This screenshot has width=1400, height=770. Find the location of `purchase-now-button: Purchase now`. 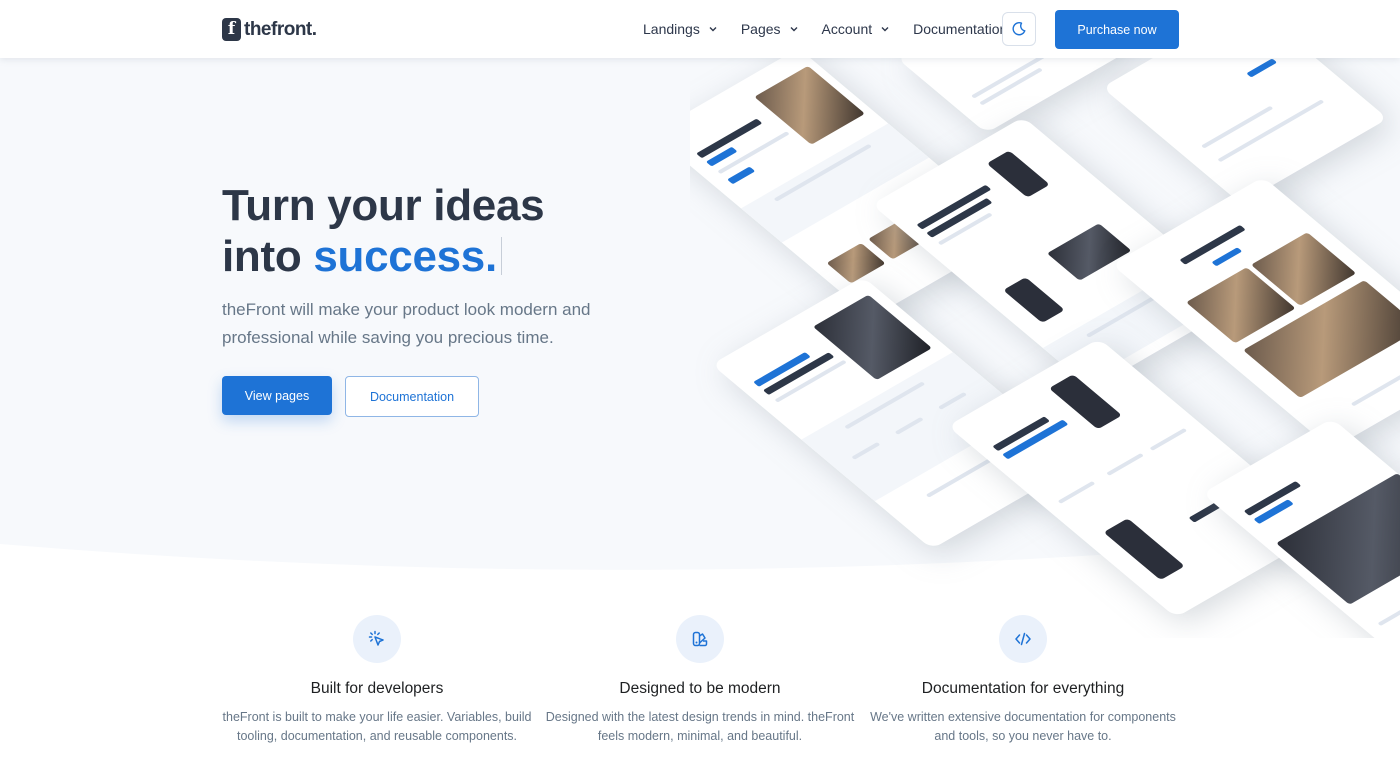

purchase-now-button: Purchase now is located at coordinates (1117, 29).